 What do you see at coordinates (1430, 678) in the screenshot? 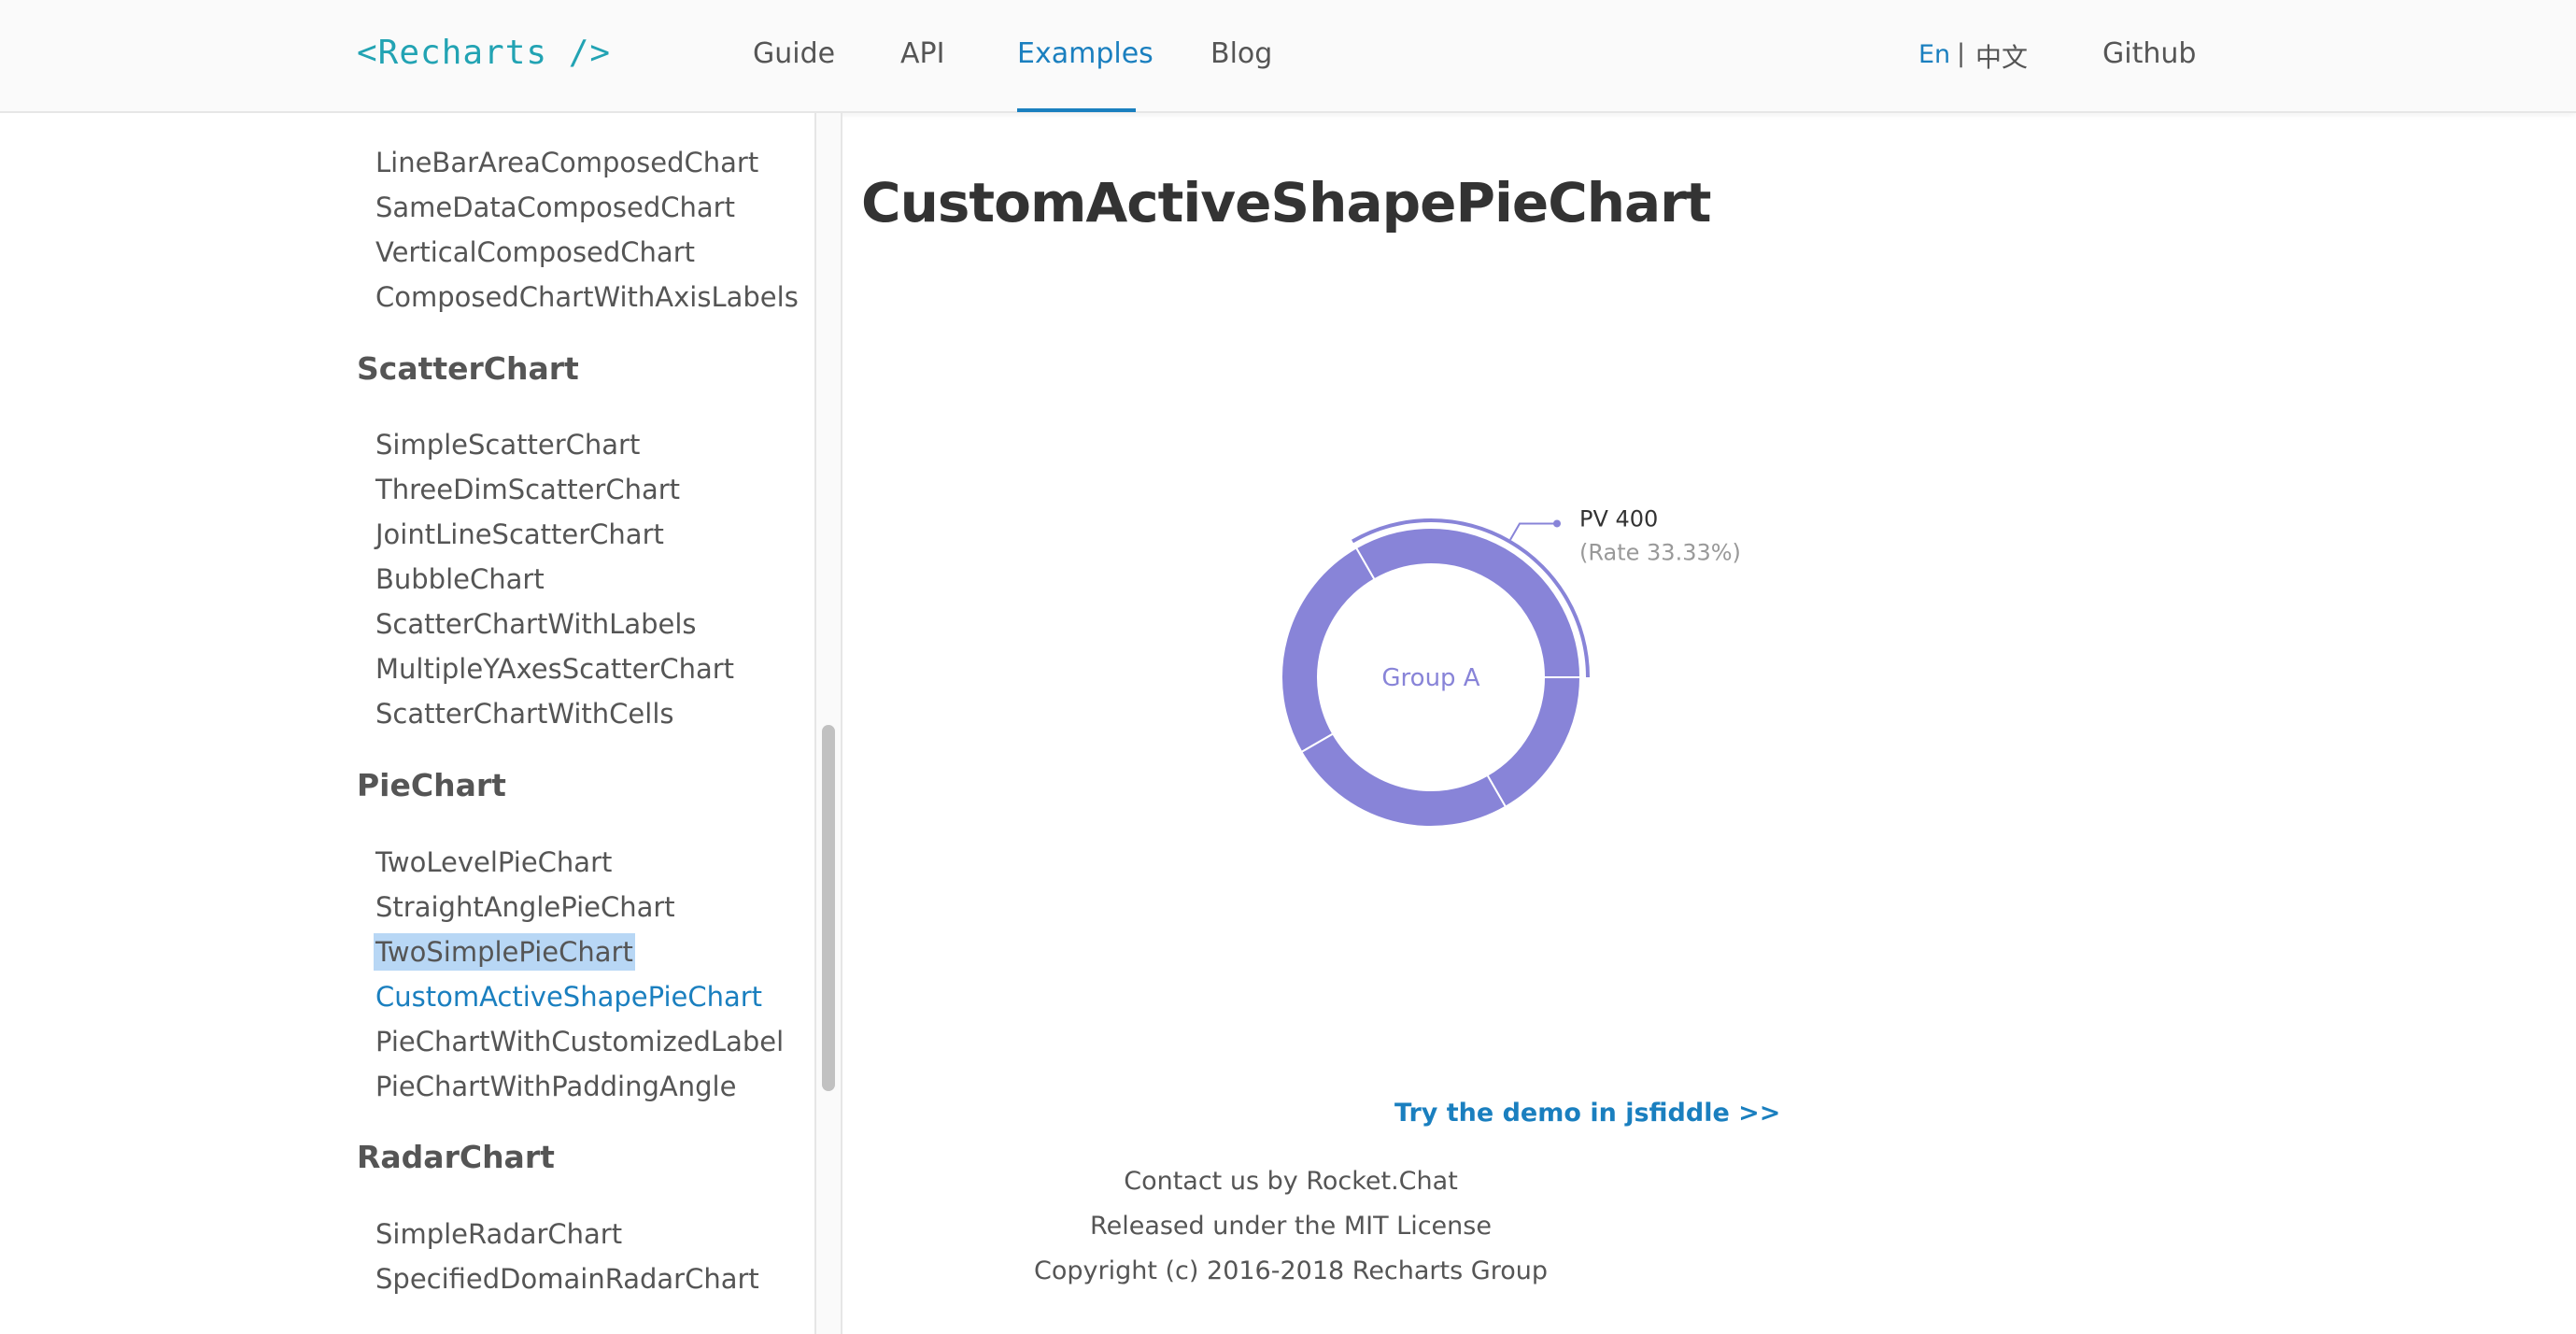
I see `pie-center-label: Group A` at bounding box center [1430, 678].